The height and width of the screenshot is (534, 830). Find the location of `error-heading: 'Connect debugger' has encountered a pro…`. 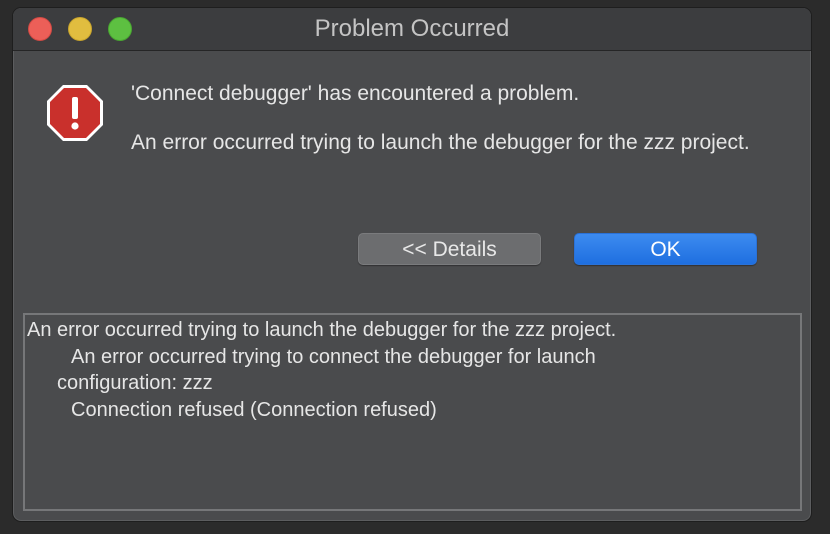

error-heading: 'Connect debugger' has encountered a pro… is located at coordinates (355, 93).